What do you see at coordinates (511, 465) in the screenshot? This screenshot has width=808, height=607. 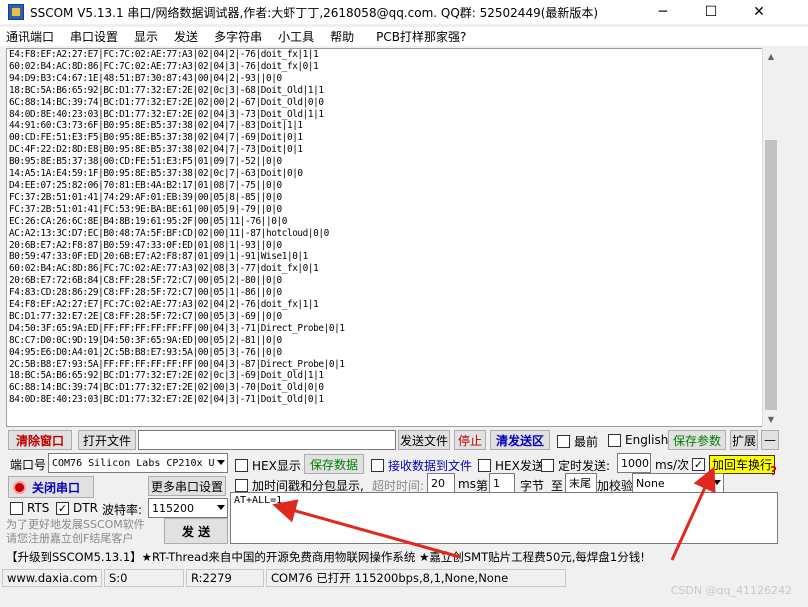 I see `hex-send-checkbox: HEX发送` at bounding box center [511, 465].